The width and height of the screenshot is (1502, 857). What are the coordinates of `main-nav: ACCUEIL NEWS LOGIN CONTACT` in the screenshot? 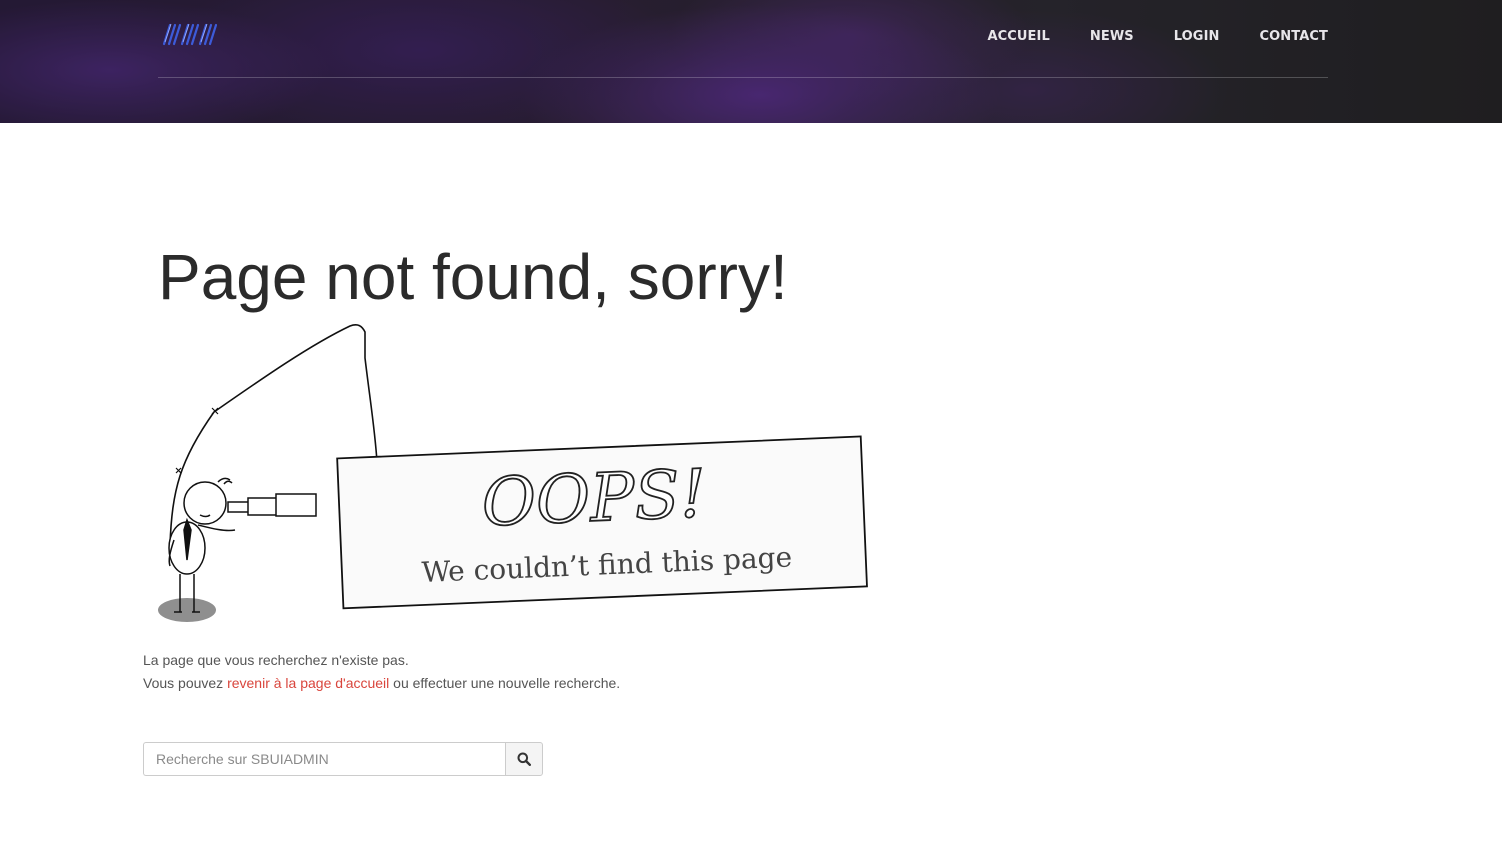 It's located at (1157, 34).